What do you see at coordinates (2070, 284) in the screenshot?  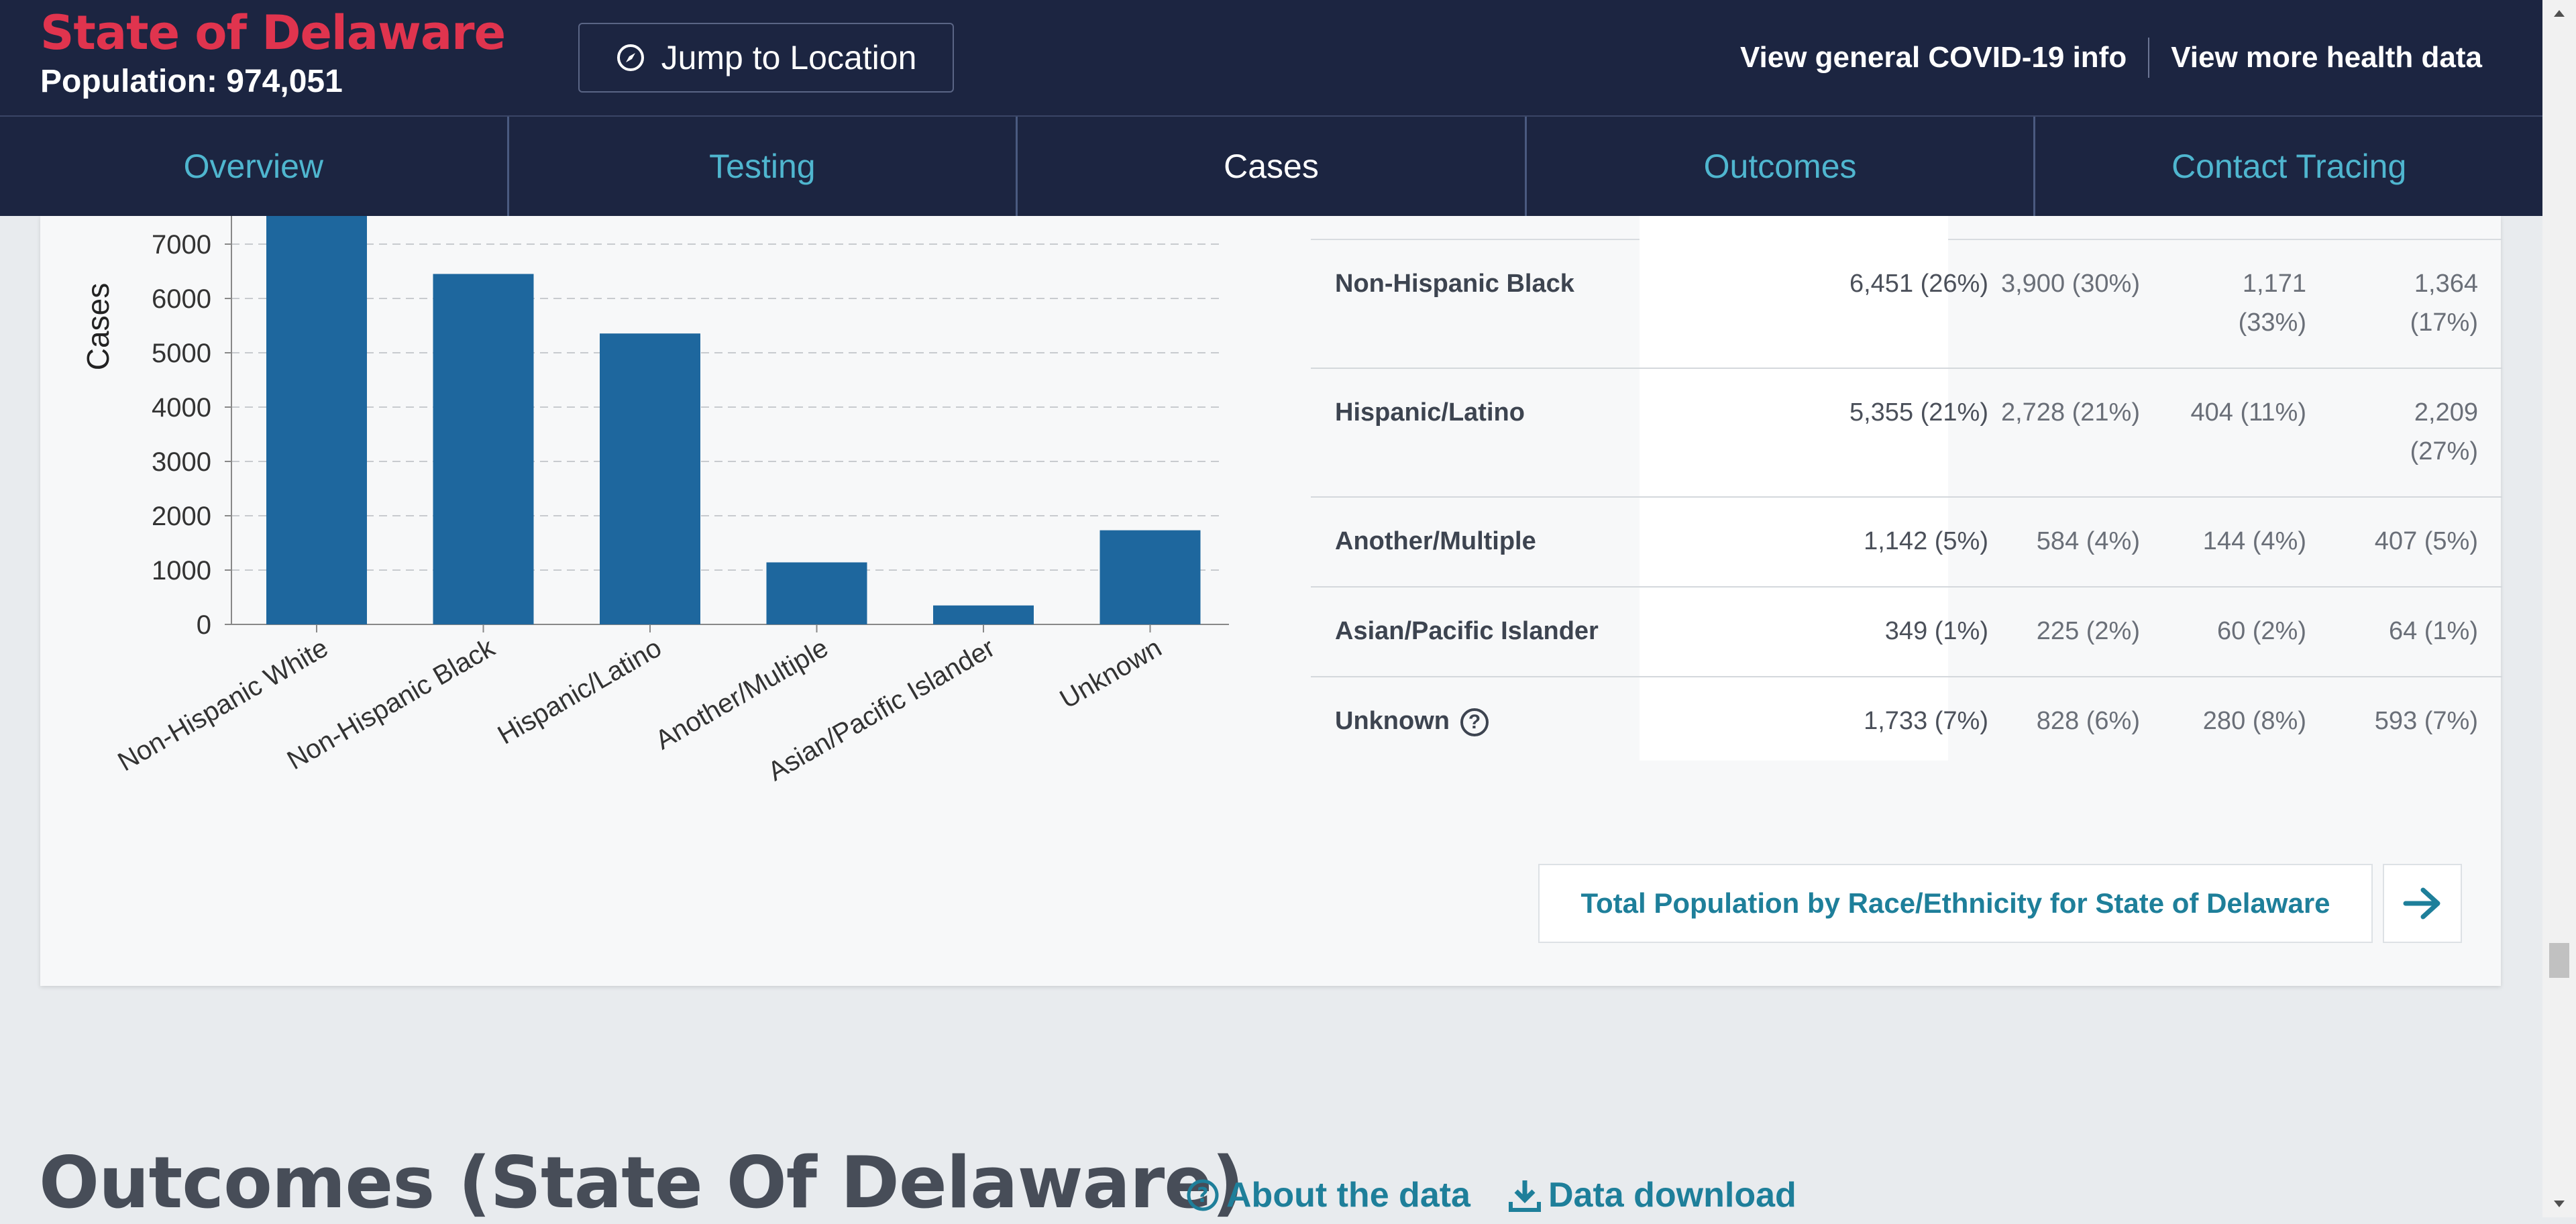 I see `value-cell: 3,900 (30%)` at bounding box center [2070, 284].